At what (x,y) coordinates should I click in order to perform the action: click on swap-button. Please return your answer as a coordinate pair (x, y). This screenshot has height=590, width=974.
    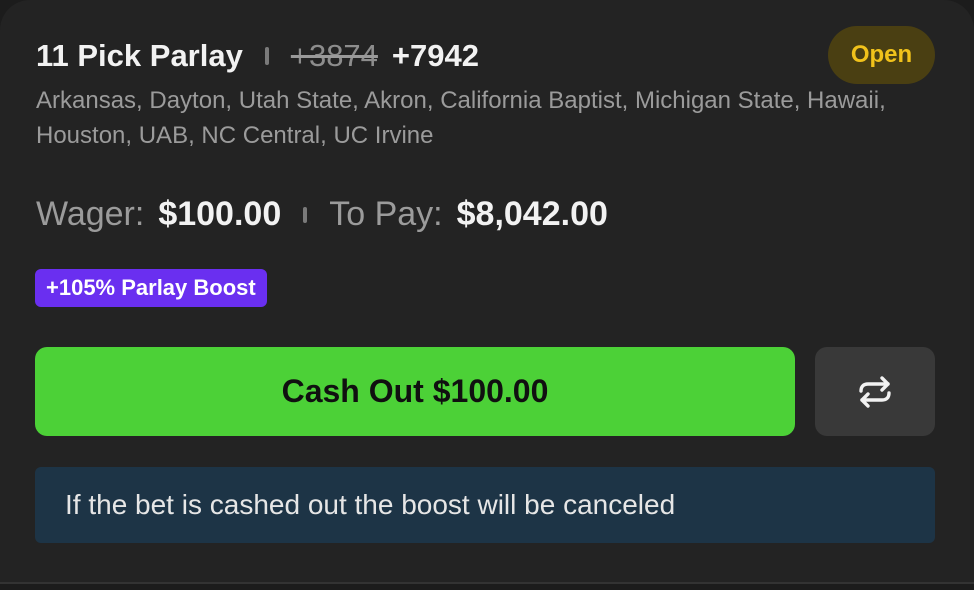
    Looking at the image, I should click on (875, 391).